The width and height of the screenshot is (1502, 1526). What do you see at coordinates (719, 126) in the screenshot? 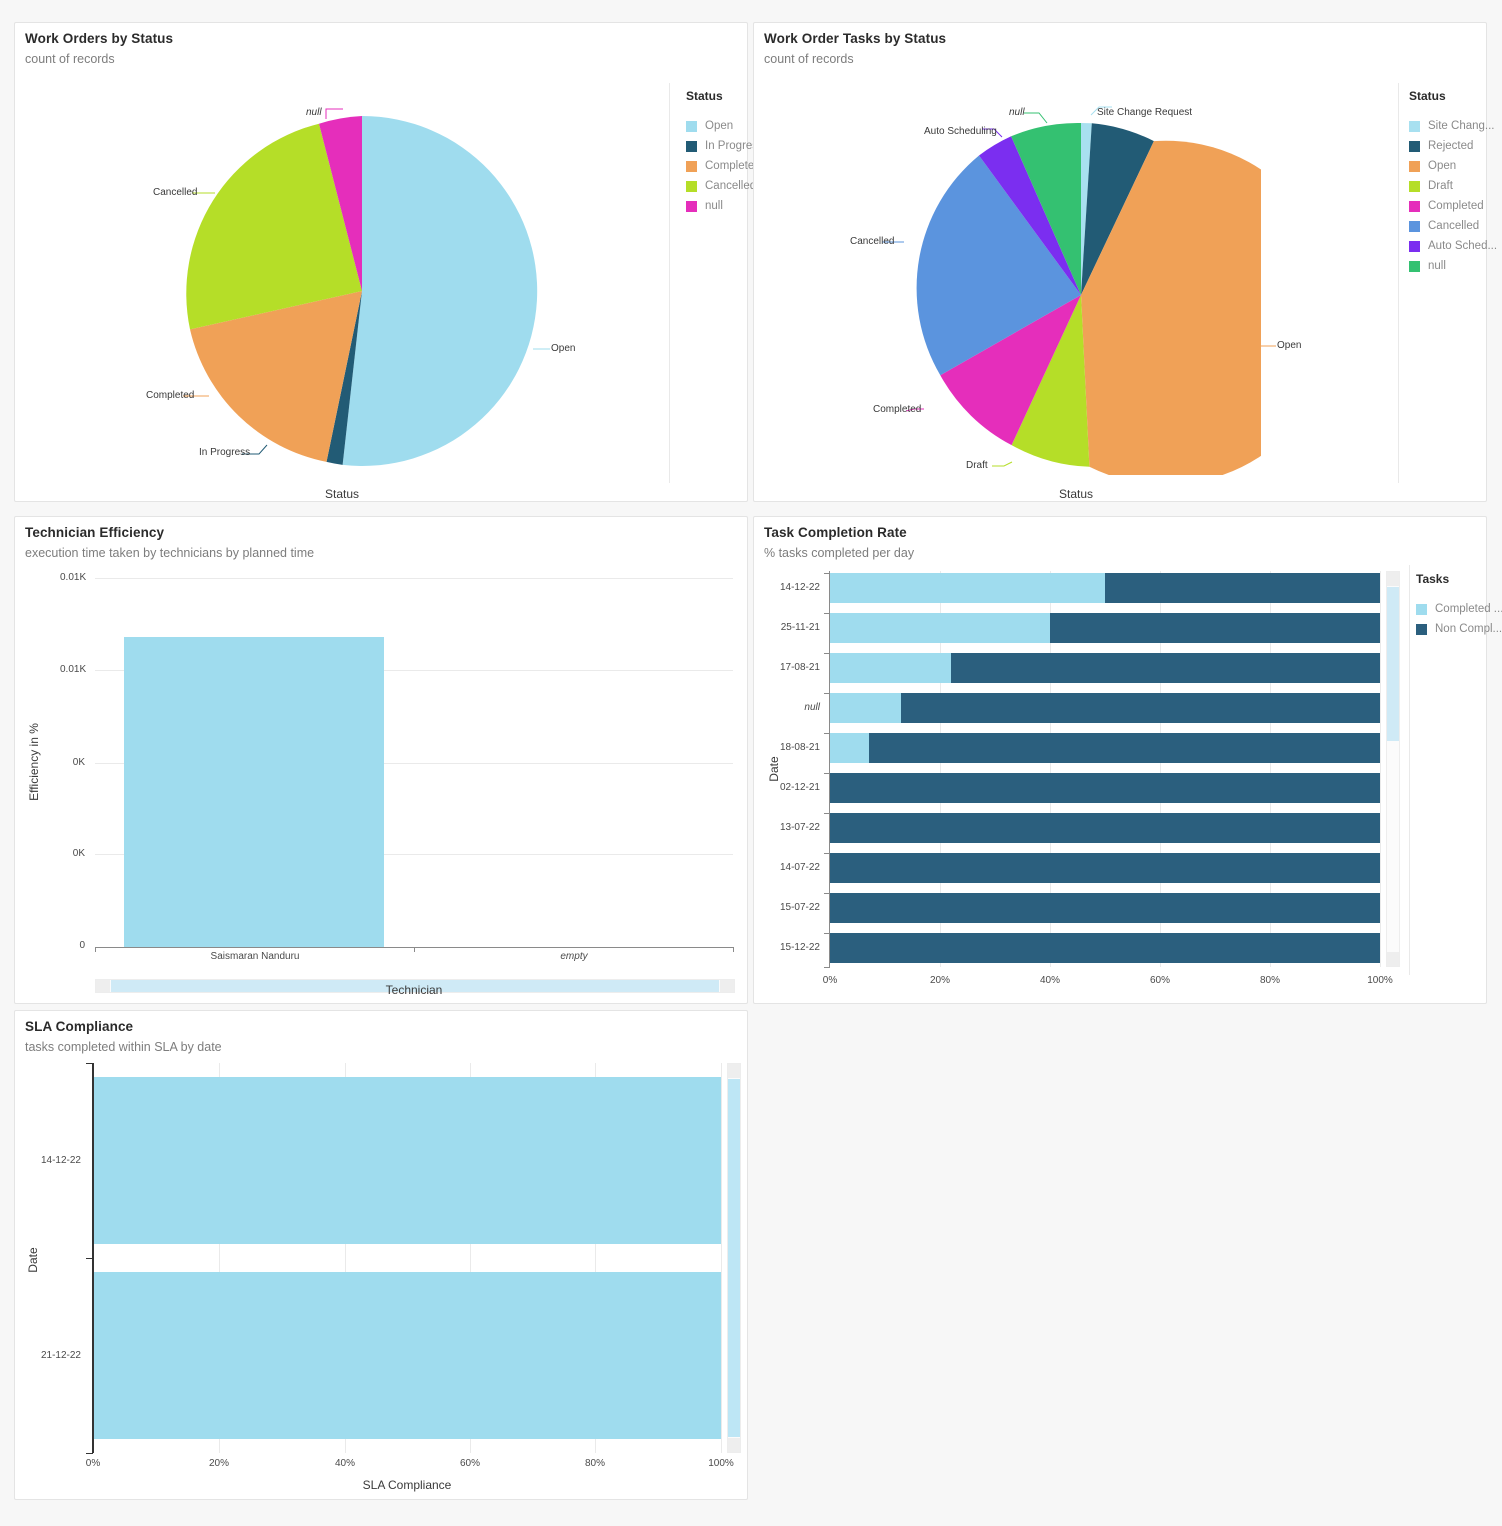
I see `legend-item-label: Open` at bounding box center [719, 126].